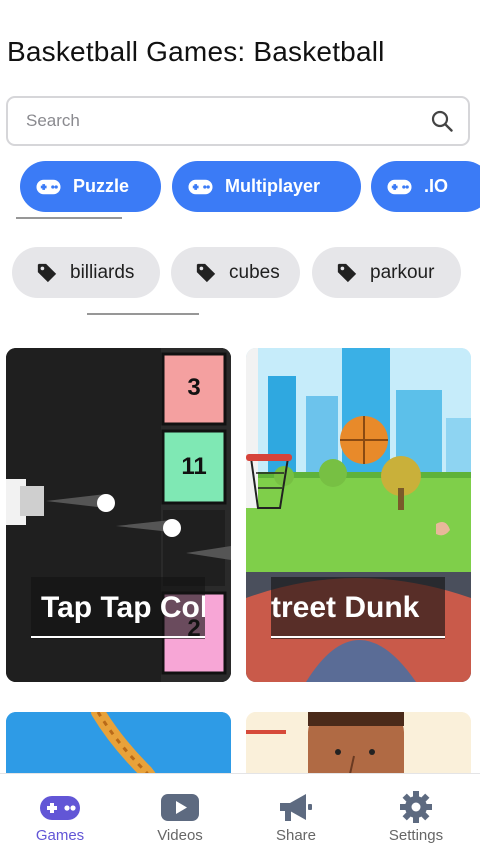 The height and width of the screenshot is (852, 480). What do you see at coordinates (442, 121) in the screenshot?
I see `search-icon` at bounding box center [442, 121].